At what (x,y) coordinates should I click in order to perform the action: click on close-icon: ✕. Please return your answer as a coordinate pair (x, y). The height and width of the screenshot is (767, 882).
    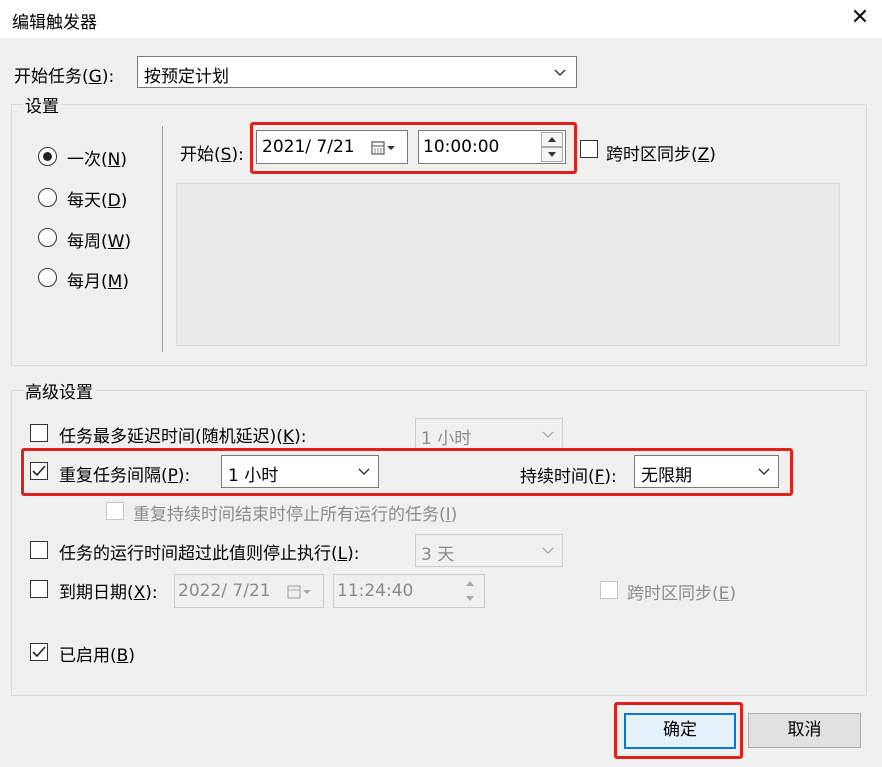
    Looking at the image, I should click on (860, 18).